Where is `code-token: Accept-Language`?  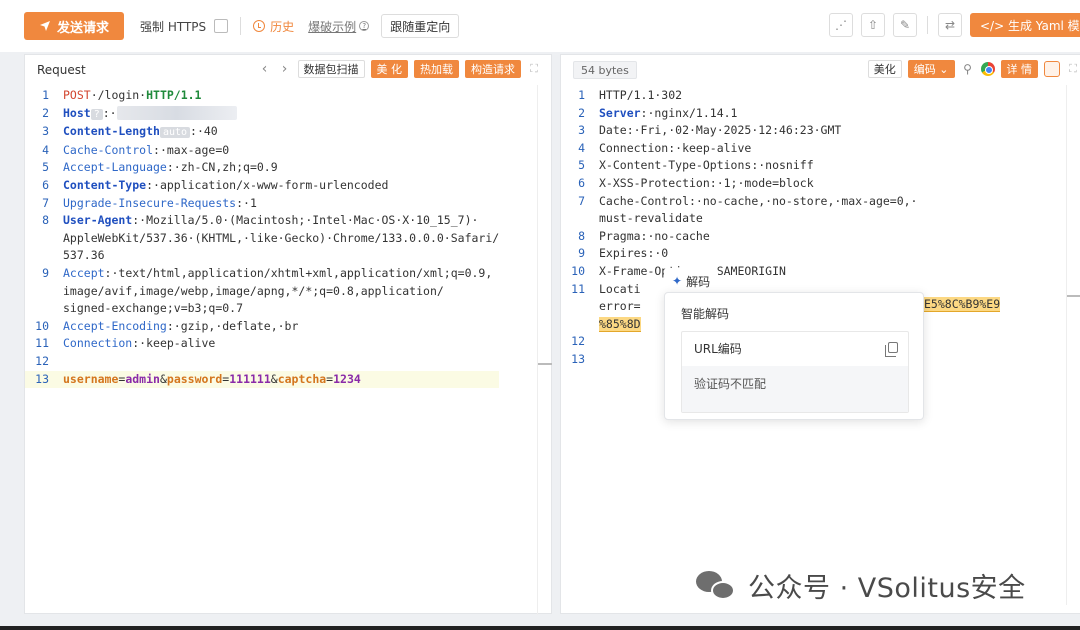 code-token: Accept-Language is located at coordinates (115, 167).